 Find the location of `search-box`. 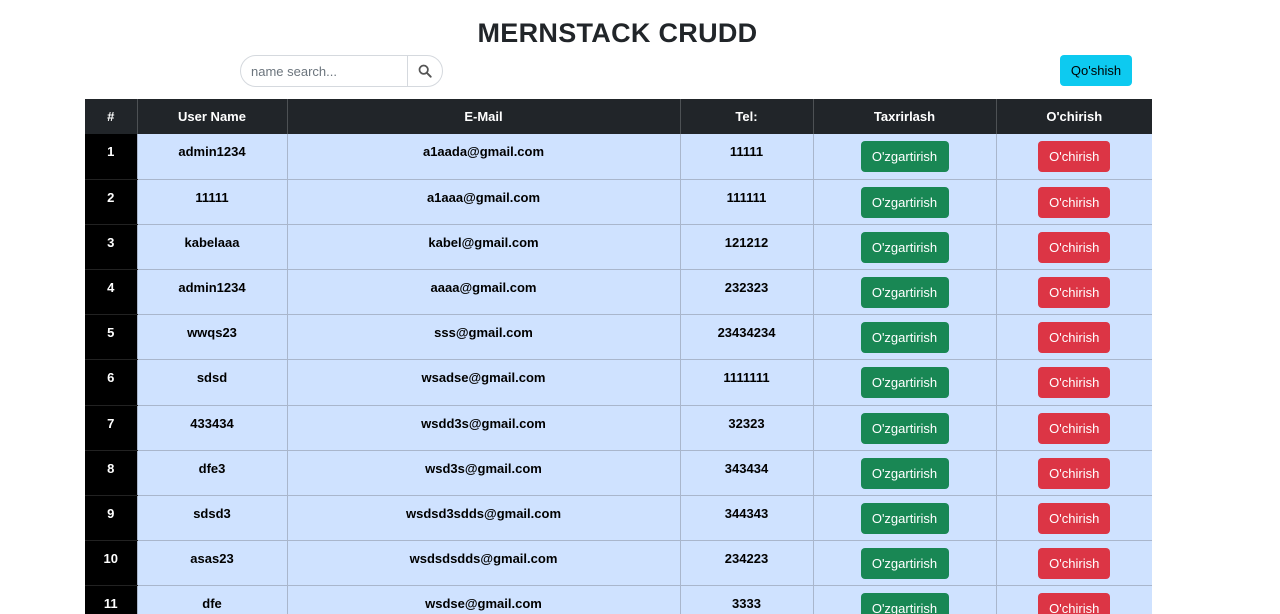

search-box is located at coordinates (341, 71).